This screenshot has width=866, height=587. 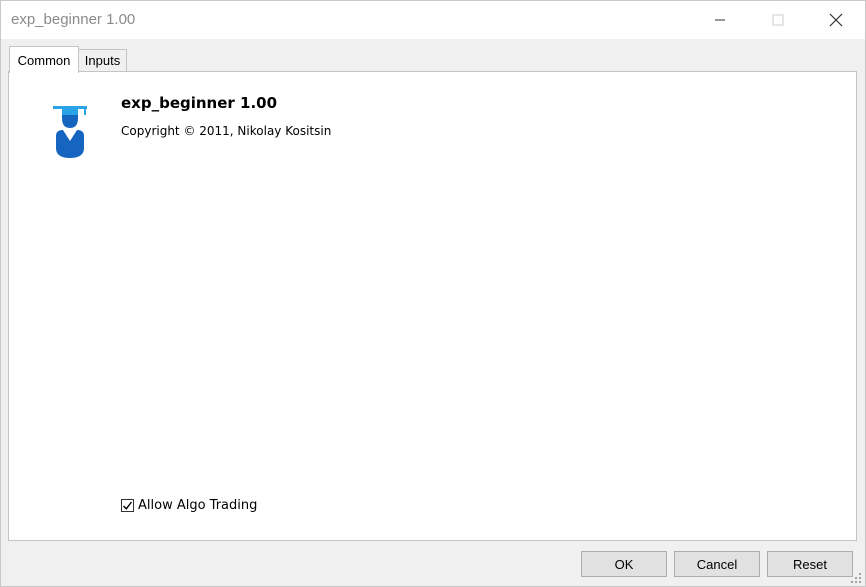 I want to click on graduate-icon, so click(x=70, y=132).